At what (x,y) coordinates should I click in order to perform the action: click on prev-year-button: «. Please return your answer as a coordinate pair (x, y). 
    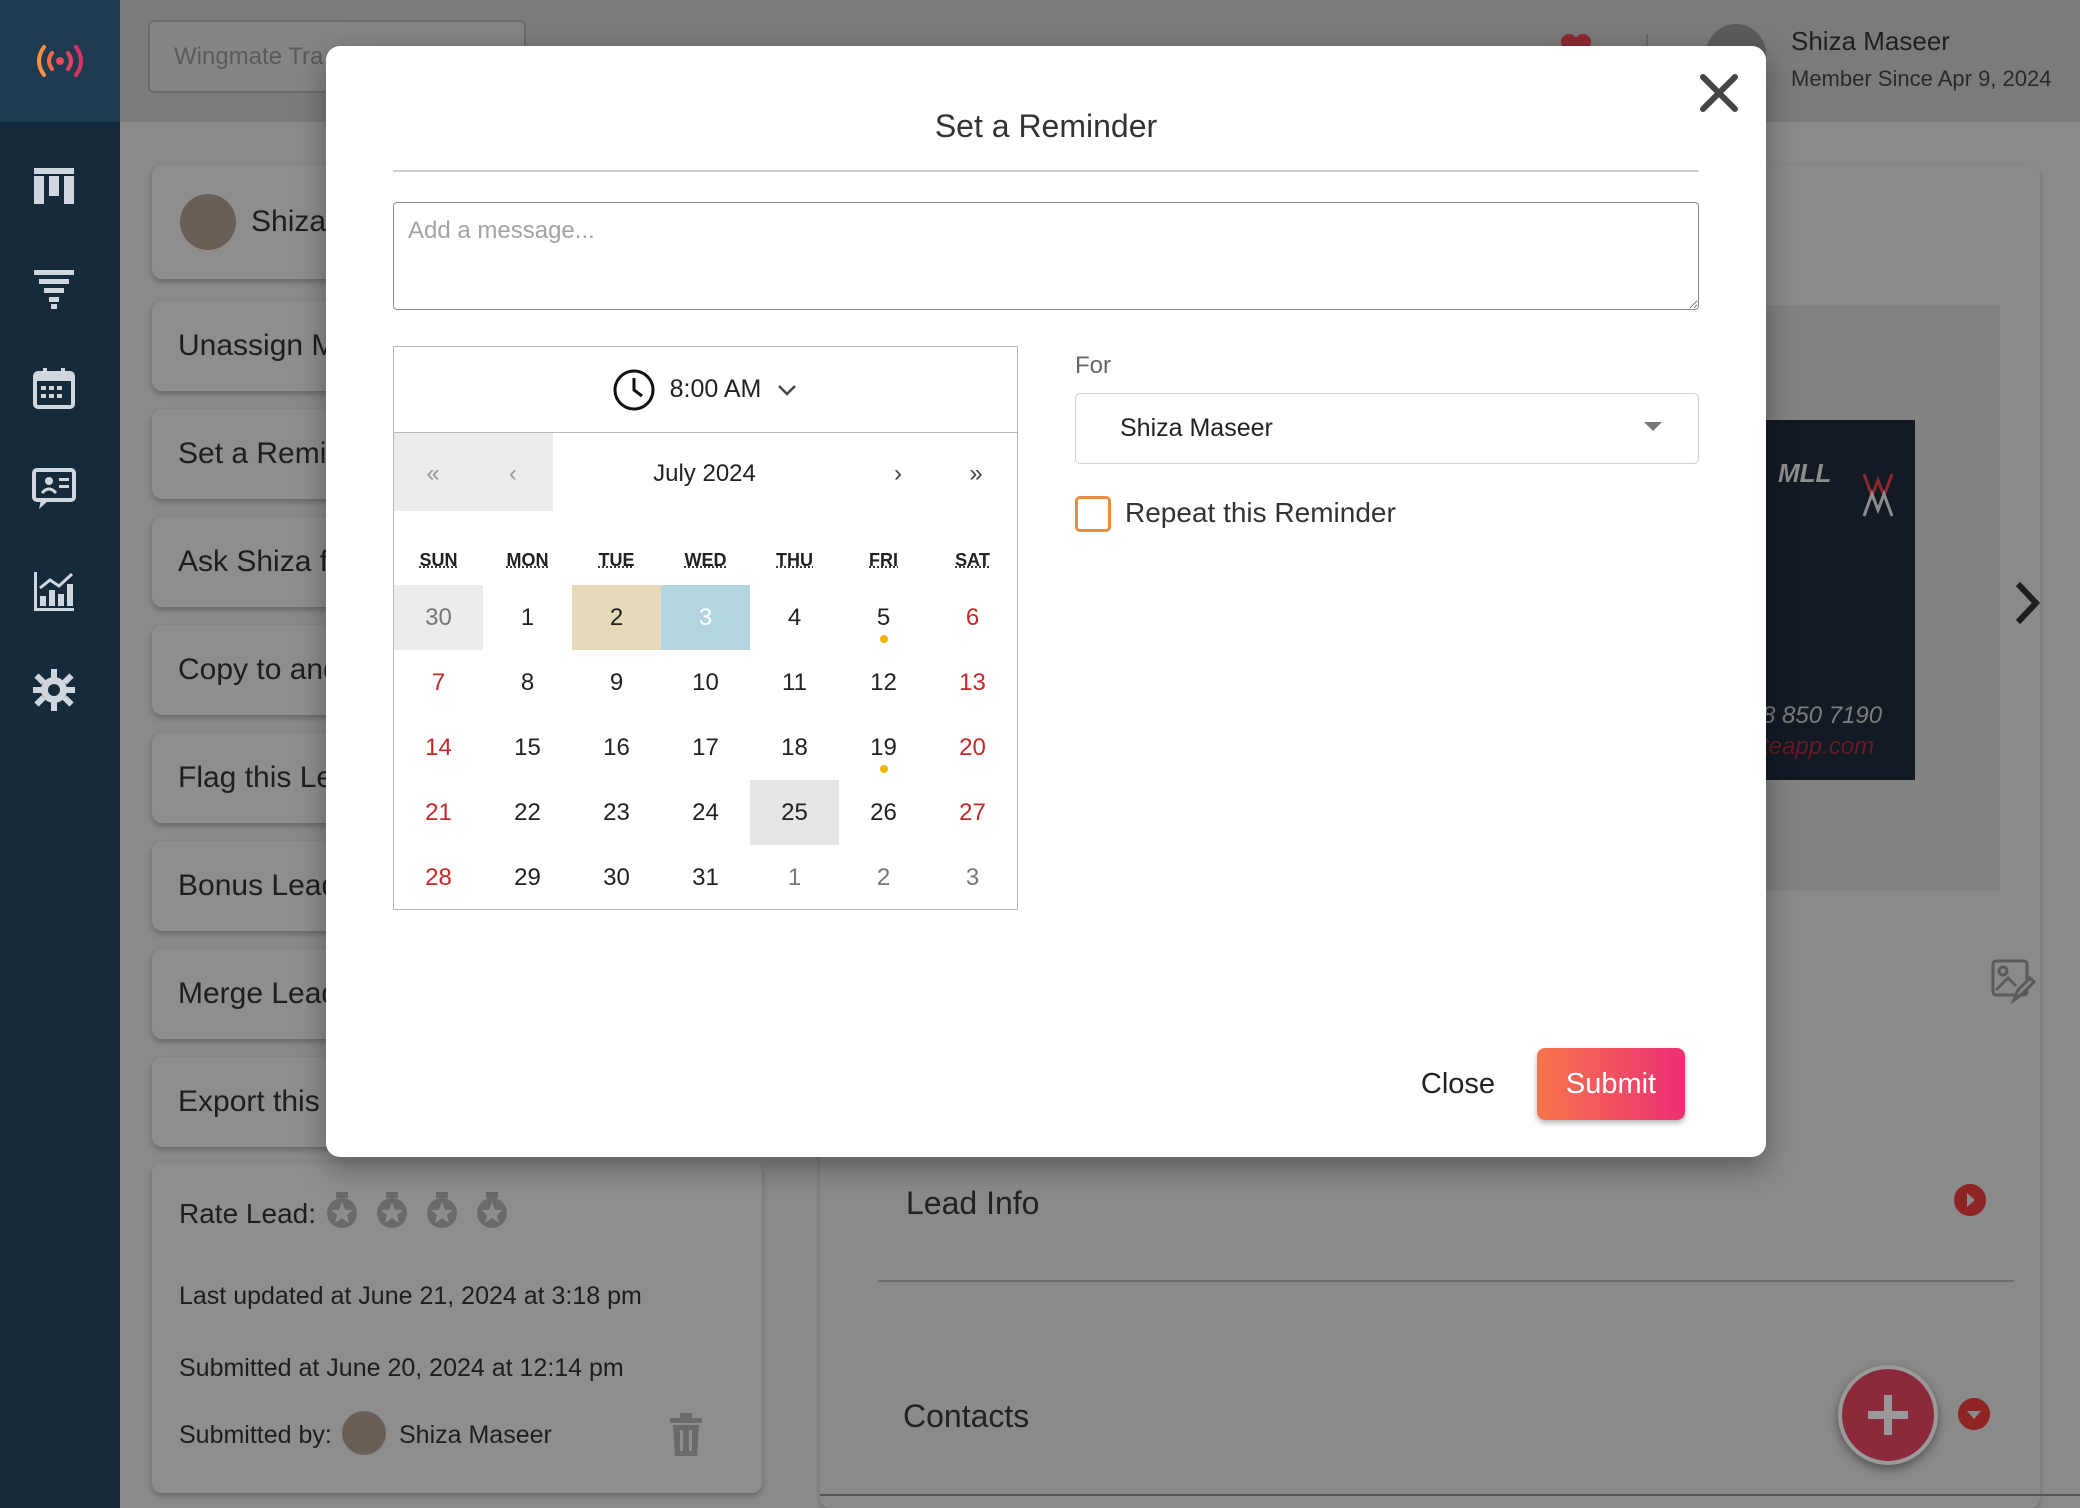
    Looking at the image, I should click on (433, 474).